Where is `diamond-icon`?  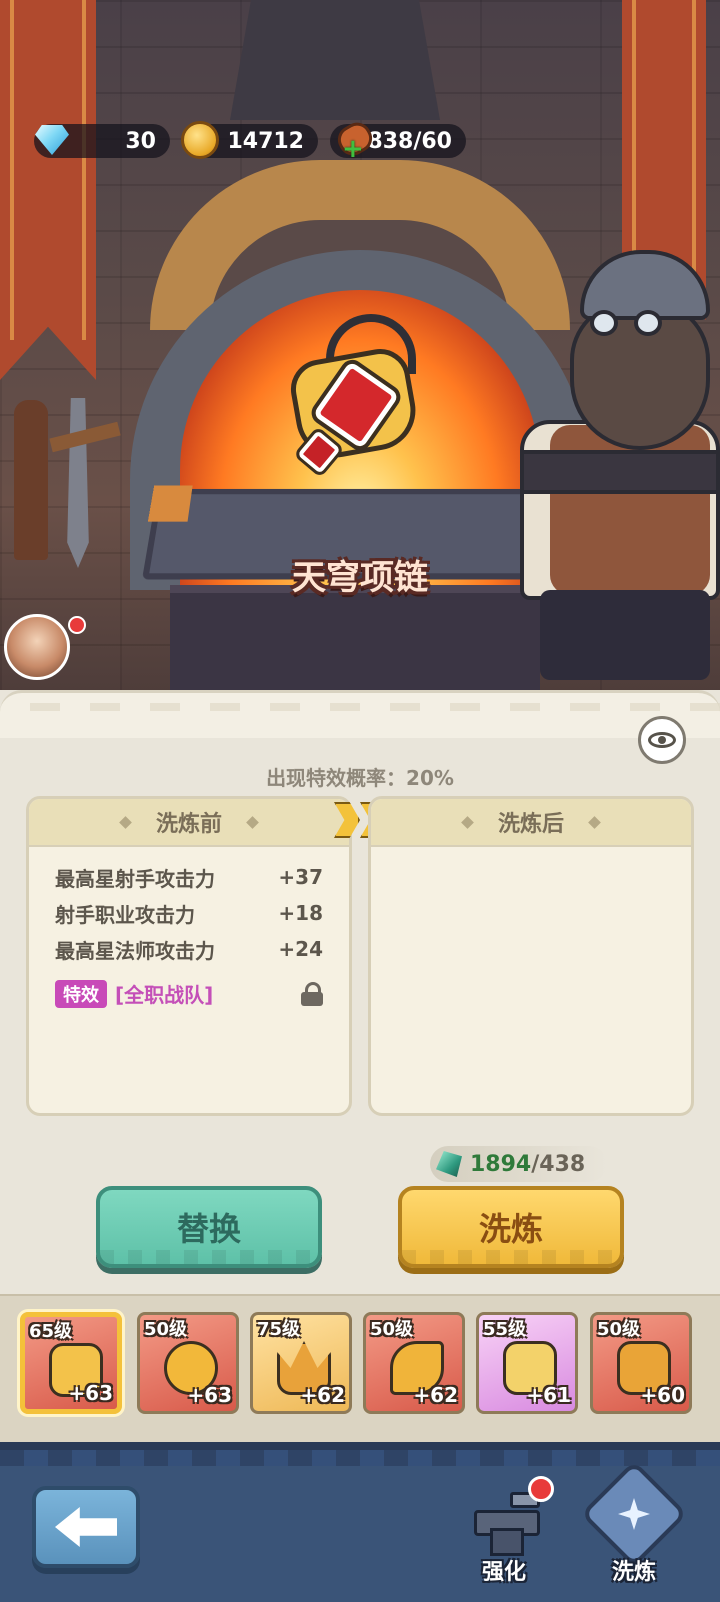 diamond-icon is located at coordinates (52, 140).